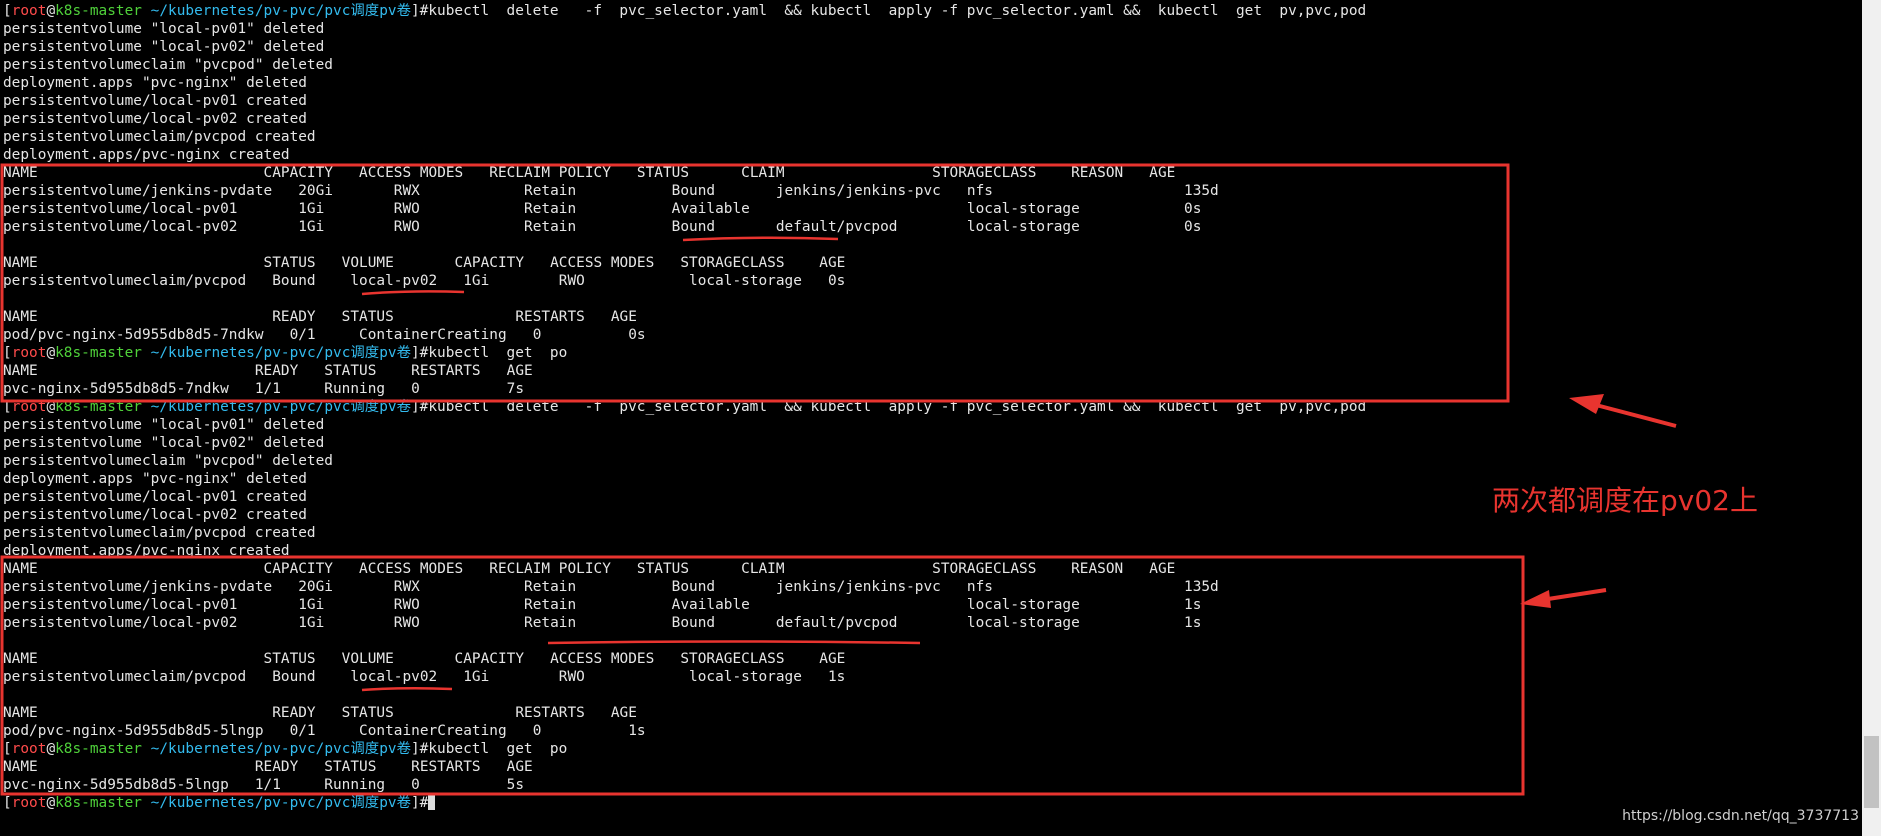 This screenshot has width=1881, height=836. I want to click on scrollbar-thumb, so click(1871, 772).